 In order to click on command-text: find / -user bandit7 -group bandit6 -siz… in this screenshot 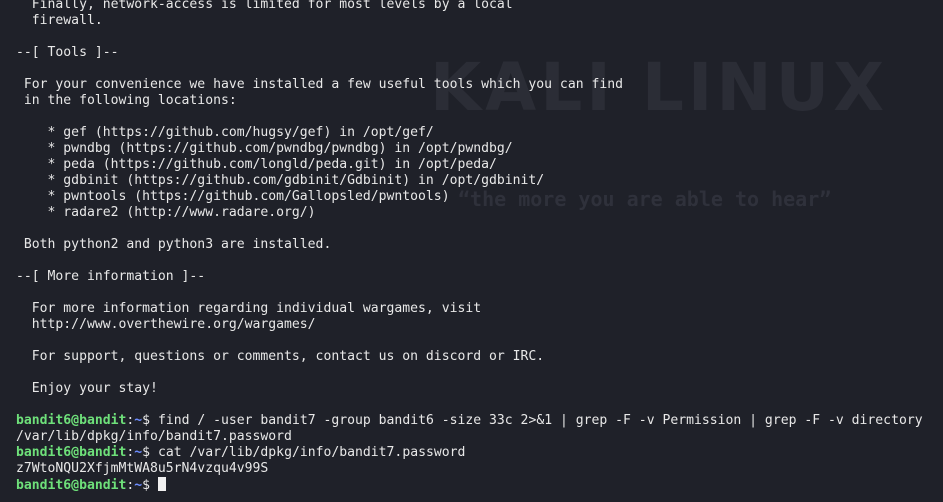, I will do `click(540, 420)`.